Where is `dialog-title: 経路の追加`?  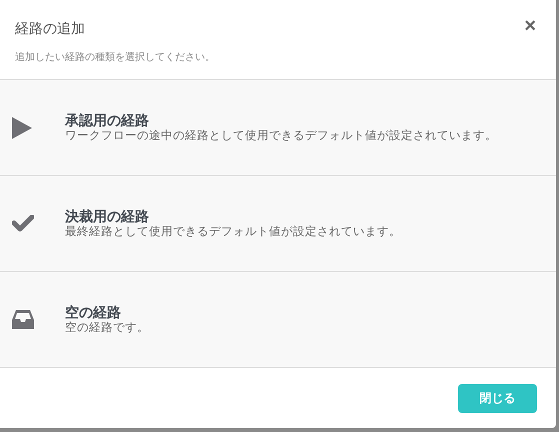
dialog-title: 経路の追加 is located at coordinates (50, 28).